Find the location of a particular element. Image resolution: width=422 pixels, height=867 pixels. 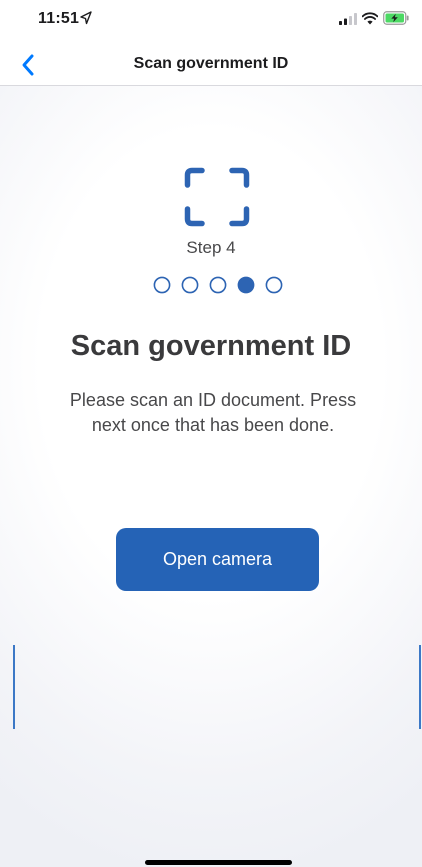

location-arrow-icon is located at coordinates (86, 18).